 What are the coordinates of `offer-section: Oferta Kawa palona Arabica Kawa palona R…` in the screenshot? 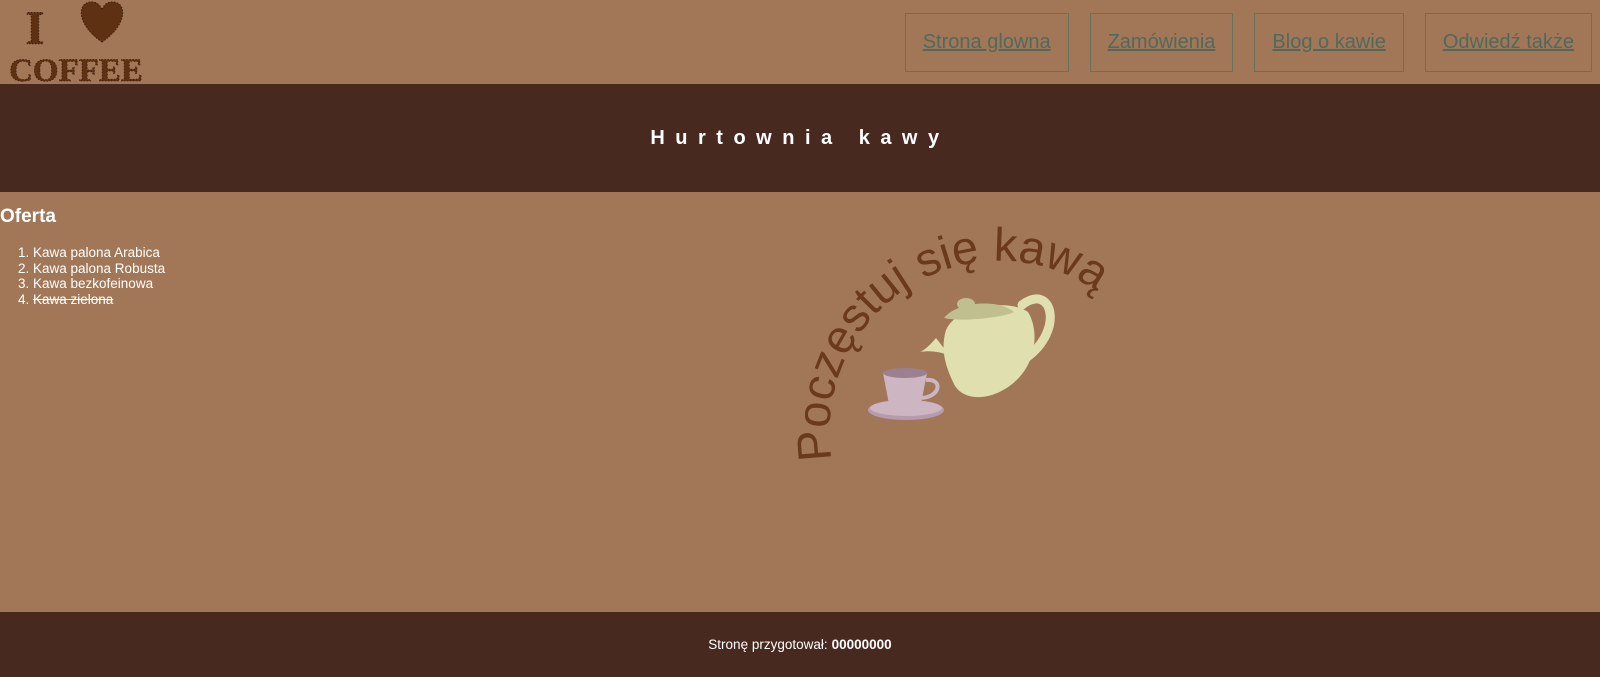 It's located at (82, 256).